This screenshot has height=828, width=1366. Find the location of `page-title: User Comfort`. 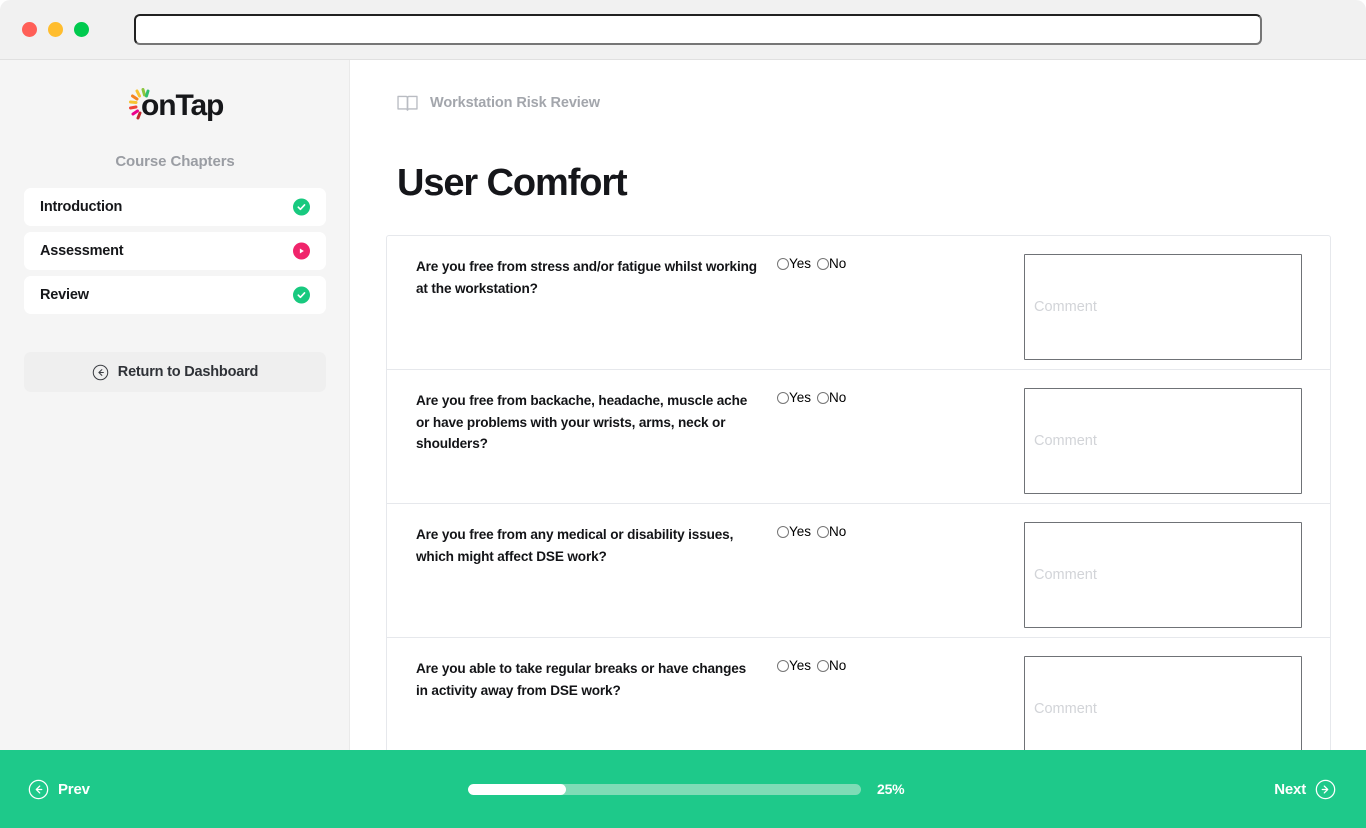

page-title: User Comfort is located at coordinates (512, 183).